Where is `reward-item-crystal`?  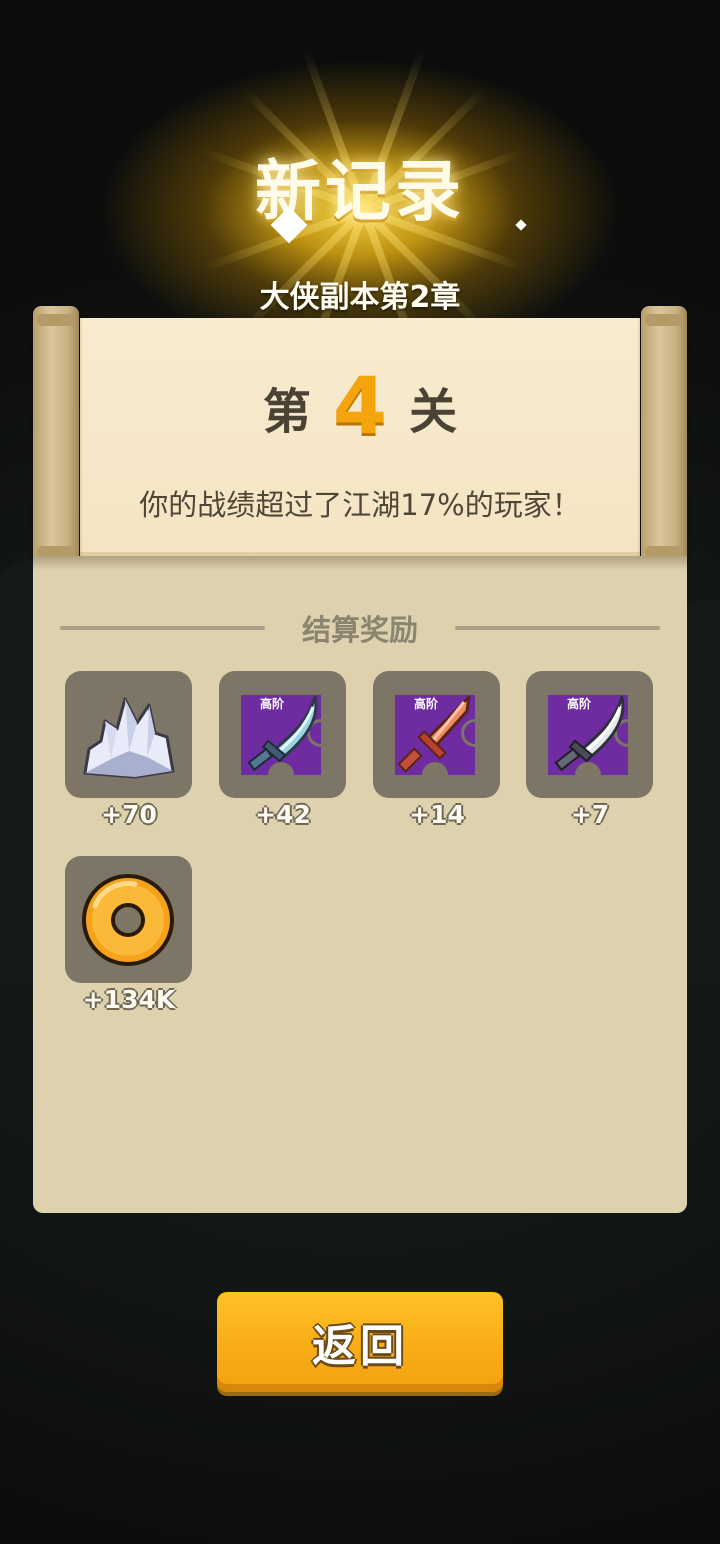 reward-item-crystal is located at coordinates (128, 734).